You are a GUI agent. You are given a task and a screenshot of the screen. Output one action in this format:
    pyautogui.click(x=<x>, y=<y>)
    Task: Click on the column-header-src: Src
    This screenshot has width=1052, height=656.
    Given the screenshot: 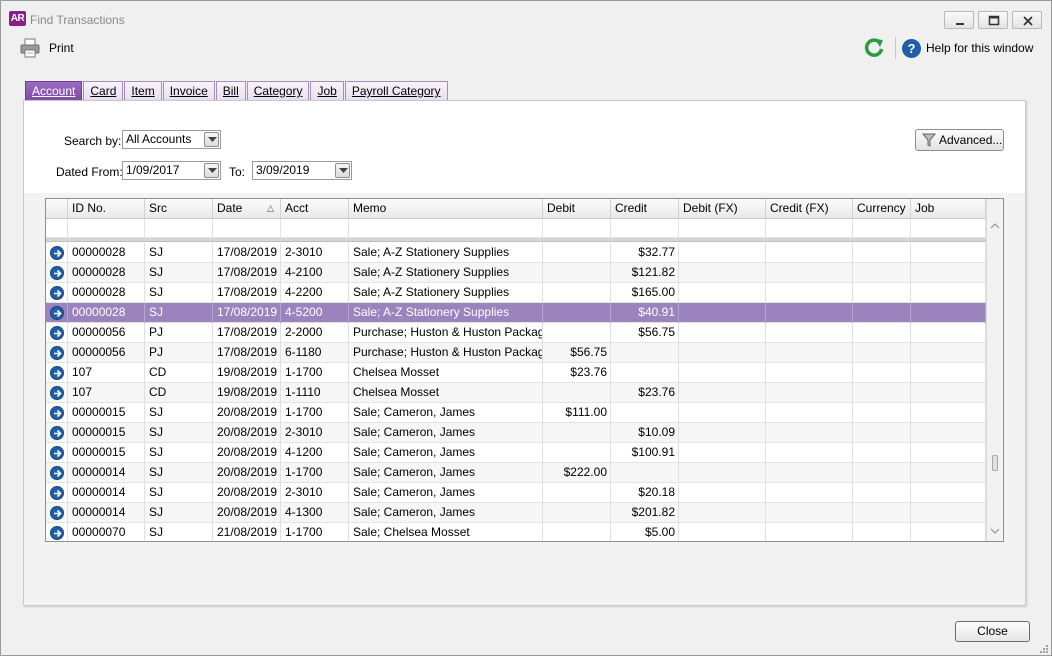 What is the action you would take?
    pyautogui.click(x=179, y=209)
    